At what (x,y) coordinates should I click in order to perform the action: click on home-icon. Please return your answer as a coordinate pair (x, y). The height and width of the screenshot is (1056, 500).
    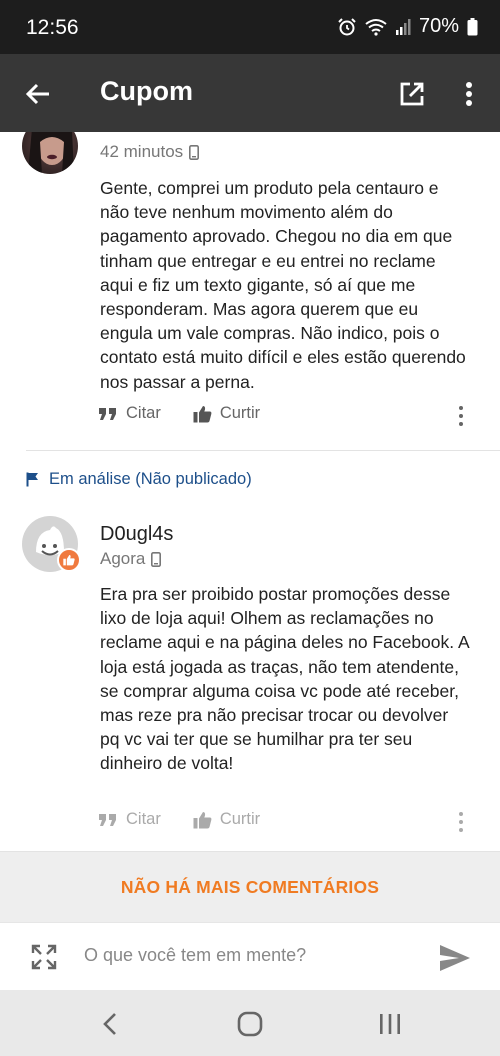
    Looking at the image, I should click on (250, 1024).